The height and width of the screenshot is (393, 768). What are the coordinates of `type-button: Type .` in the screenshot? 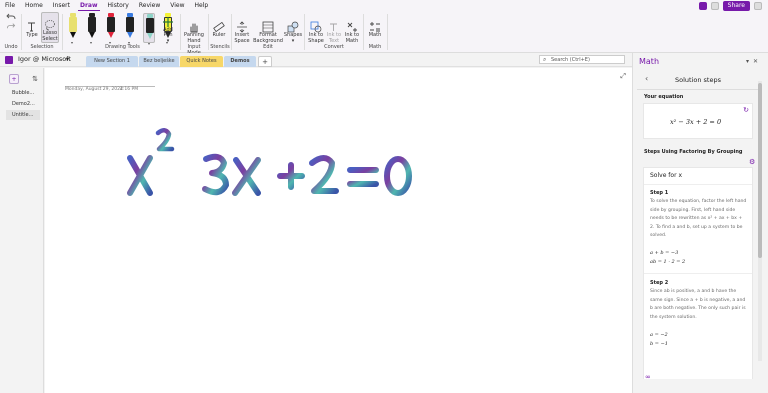 It's located at (32, 27).